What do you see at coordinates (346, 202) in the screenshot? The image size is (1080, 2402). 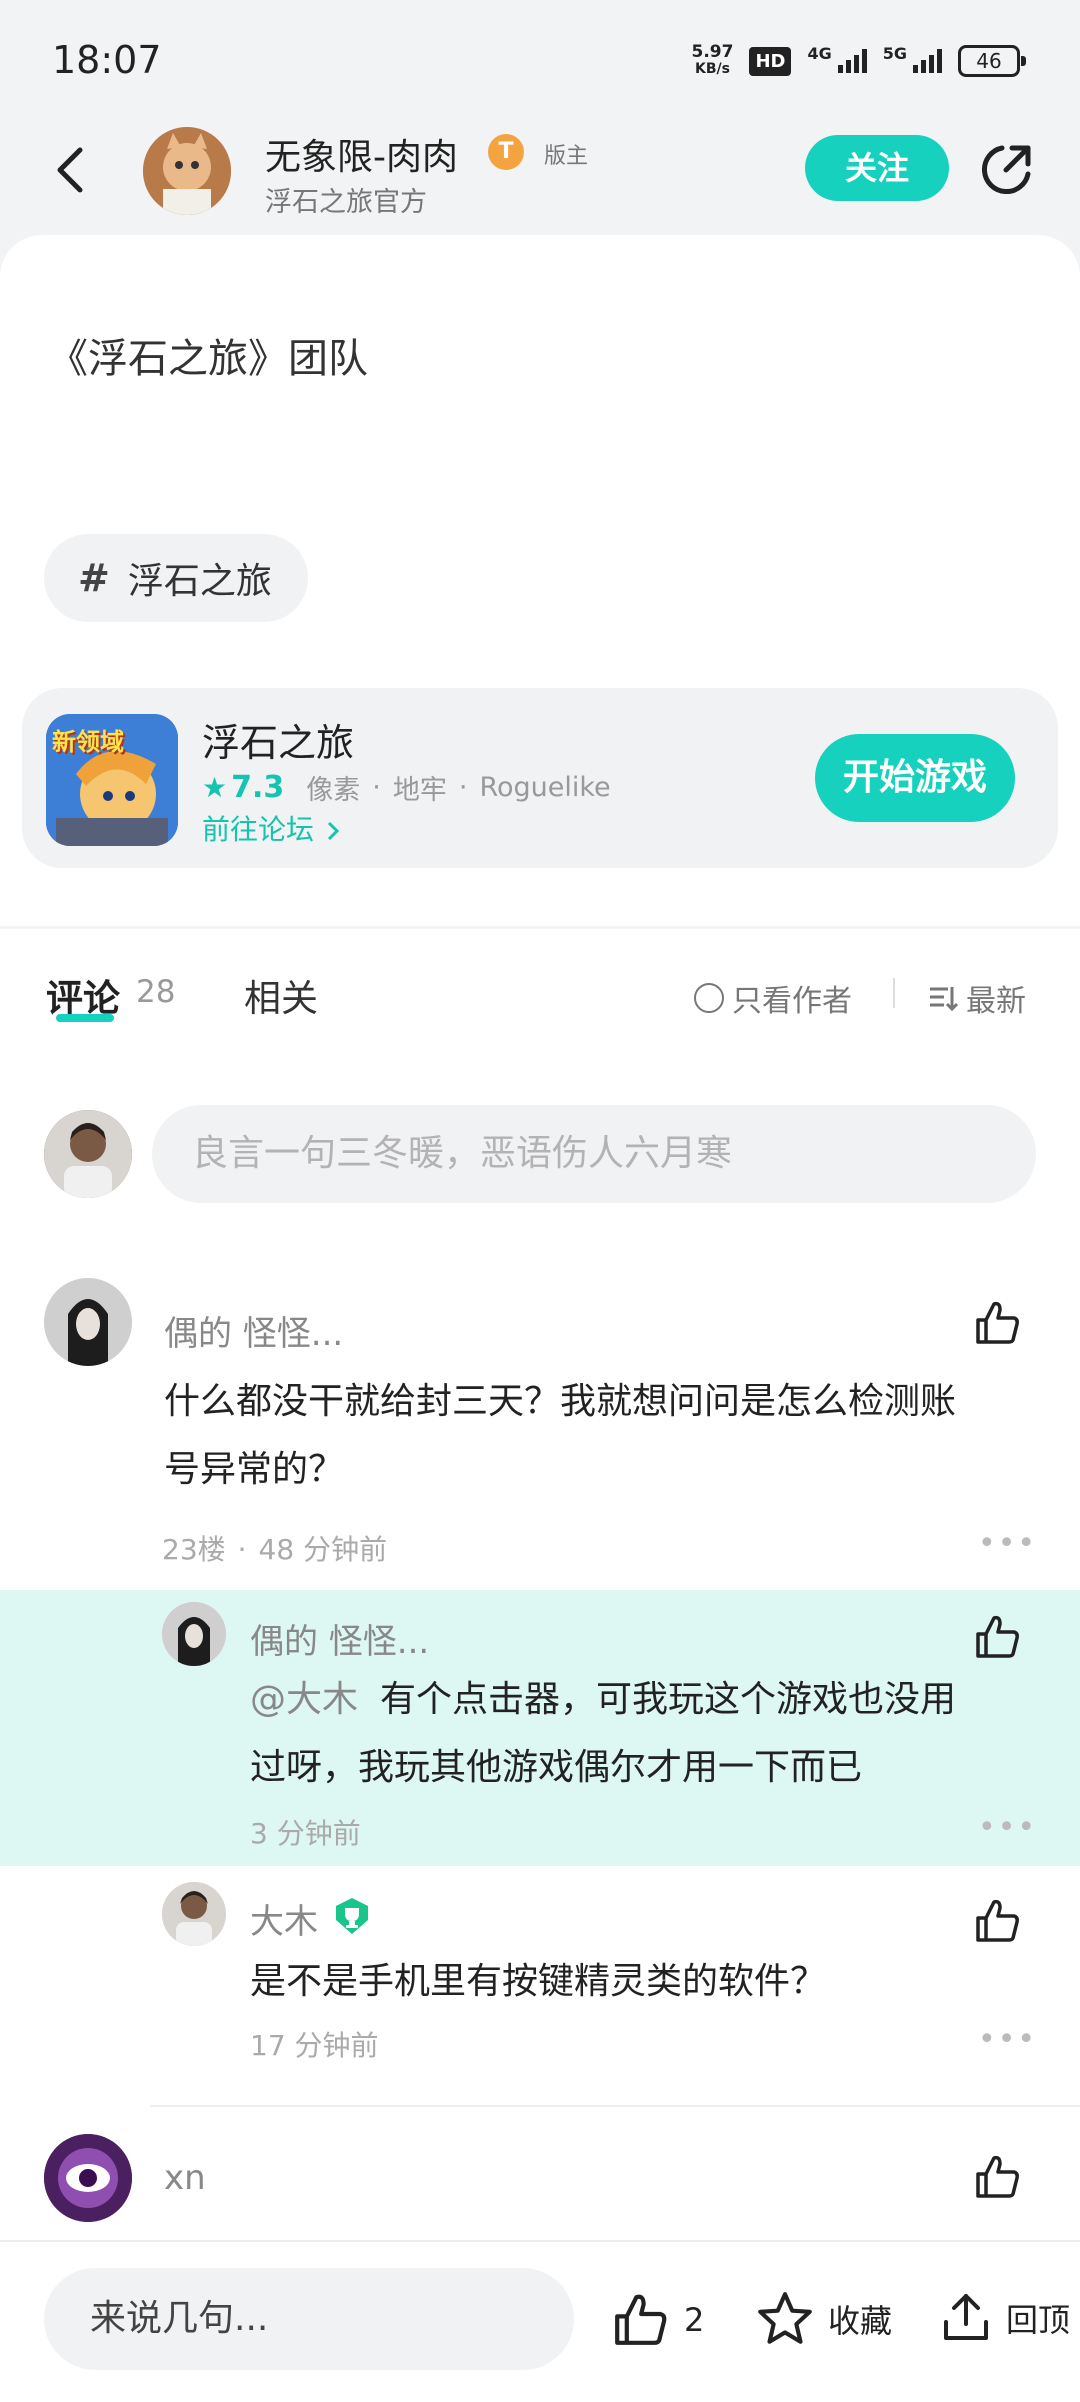 I see `author-subtitle: 浮石之旅官方` at bounding box center [346, 202].